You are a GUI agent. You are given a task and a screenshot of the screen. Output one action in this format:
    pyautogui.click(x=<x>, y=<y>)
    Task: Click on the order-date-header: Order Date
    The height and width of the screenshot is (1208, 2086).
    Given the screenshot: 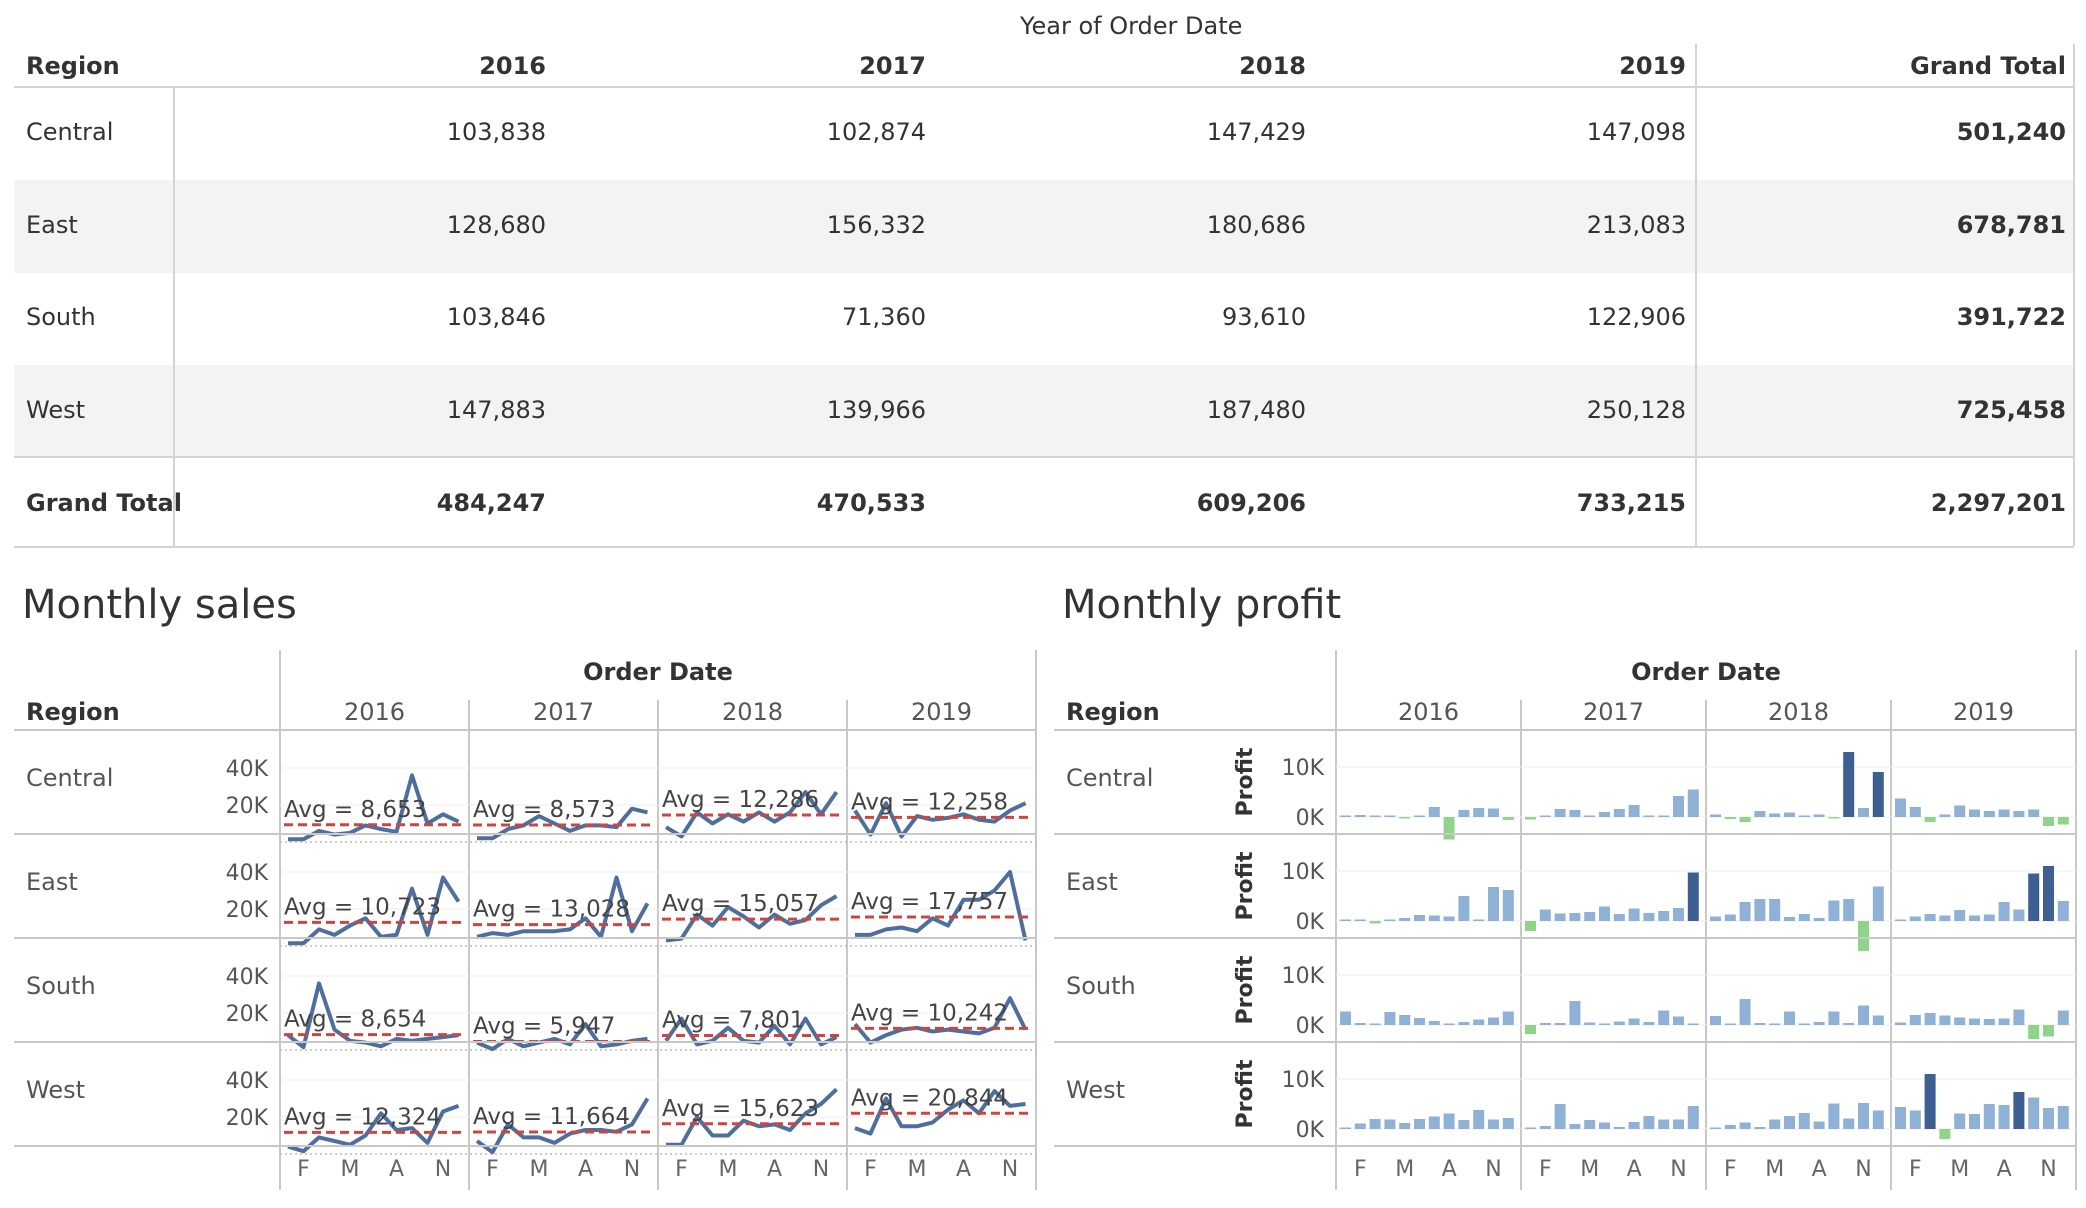 What is the action you would take?
    pyautogui.click(x=1706, y=672)
    